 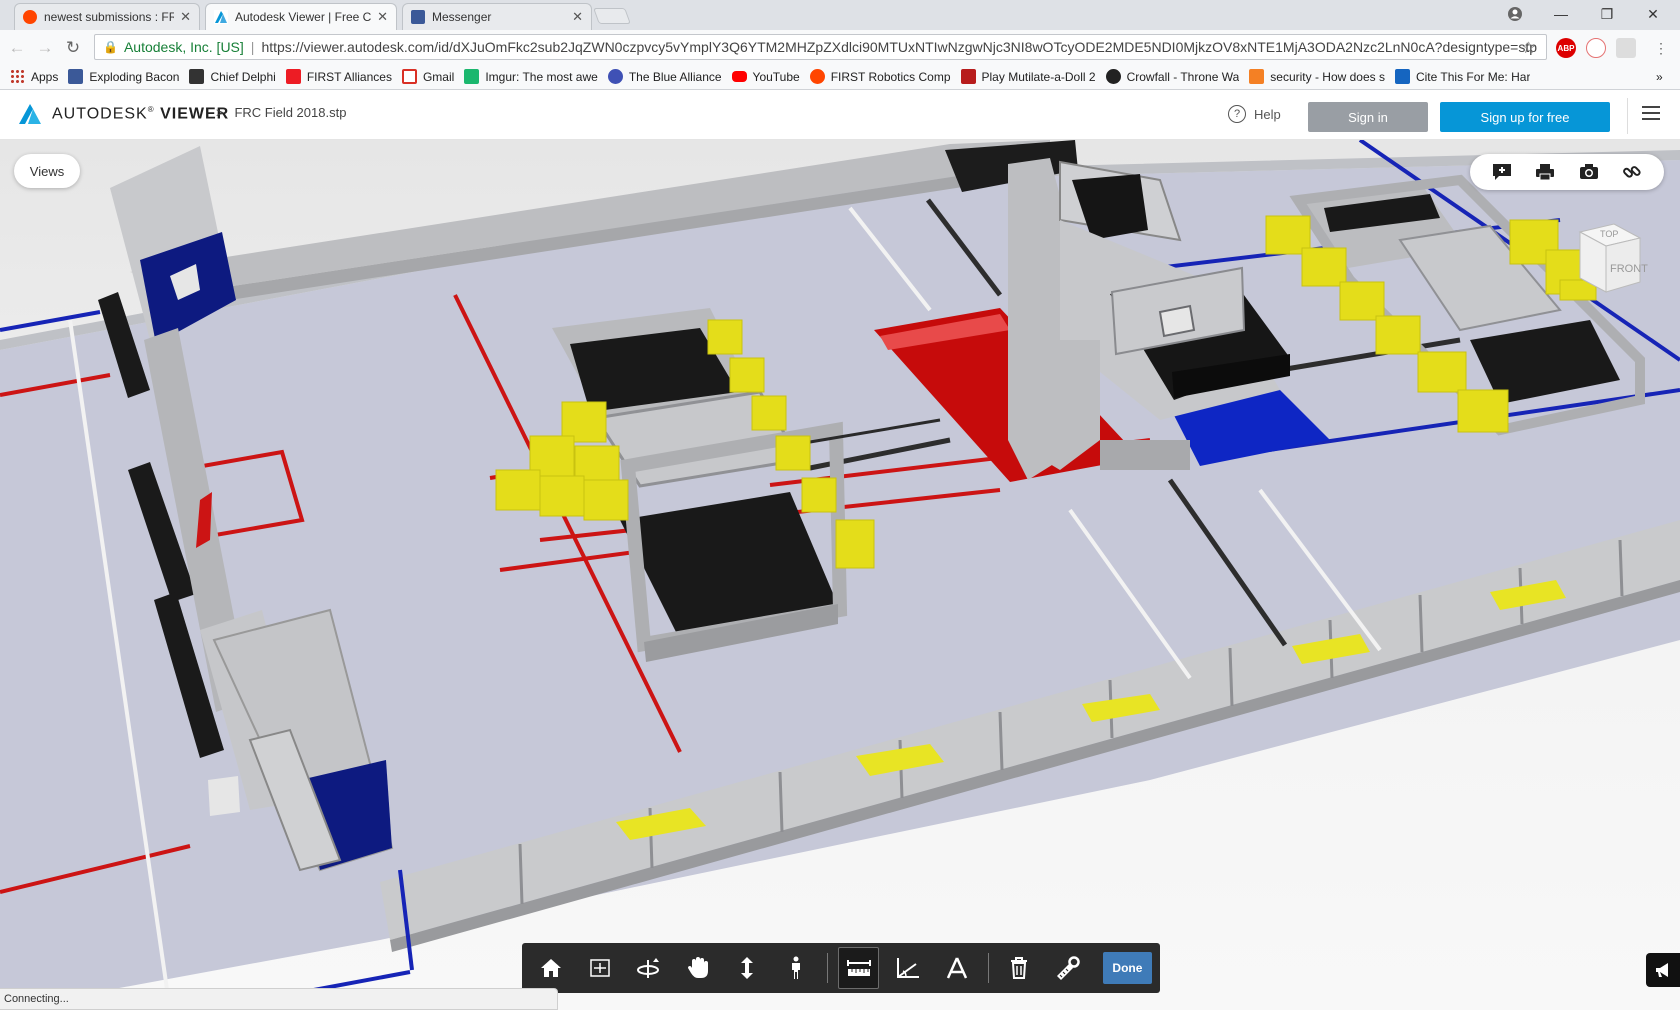 What do you see at coordinates (1237, 114) in the screenshot?
I see `help-icon: ?` at bounding box center [1237, 114].